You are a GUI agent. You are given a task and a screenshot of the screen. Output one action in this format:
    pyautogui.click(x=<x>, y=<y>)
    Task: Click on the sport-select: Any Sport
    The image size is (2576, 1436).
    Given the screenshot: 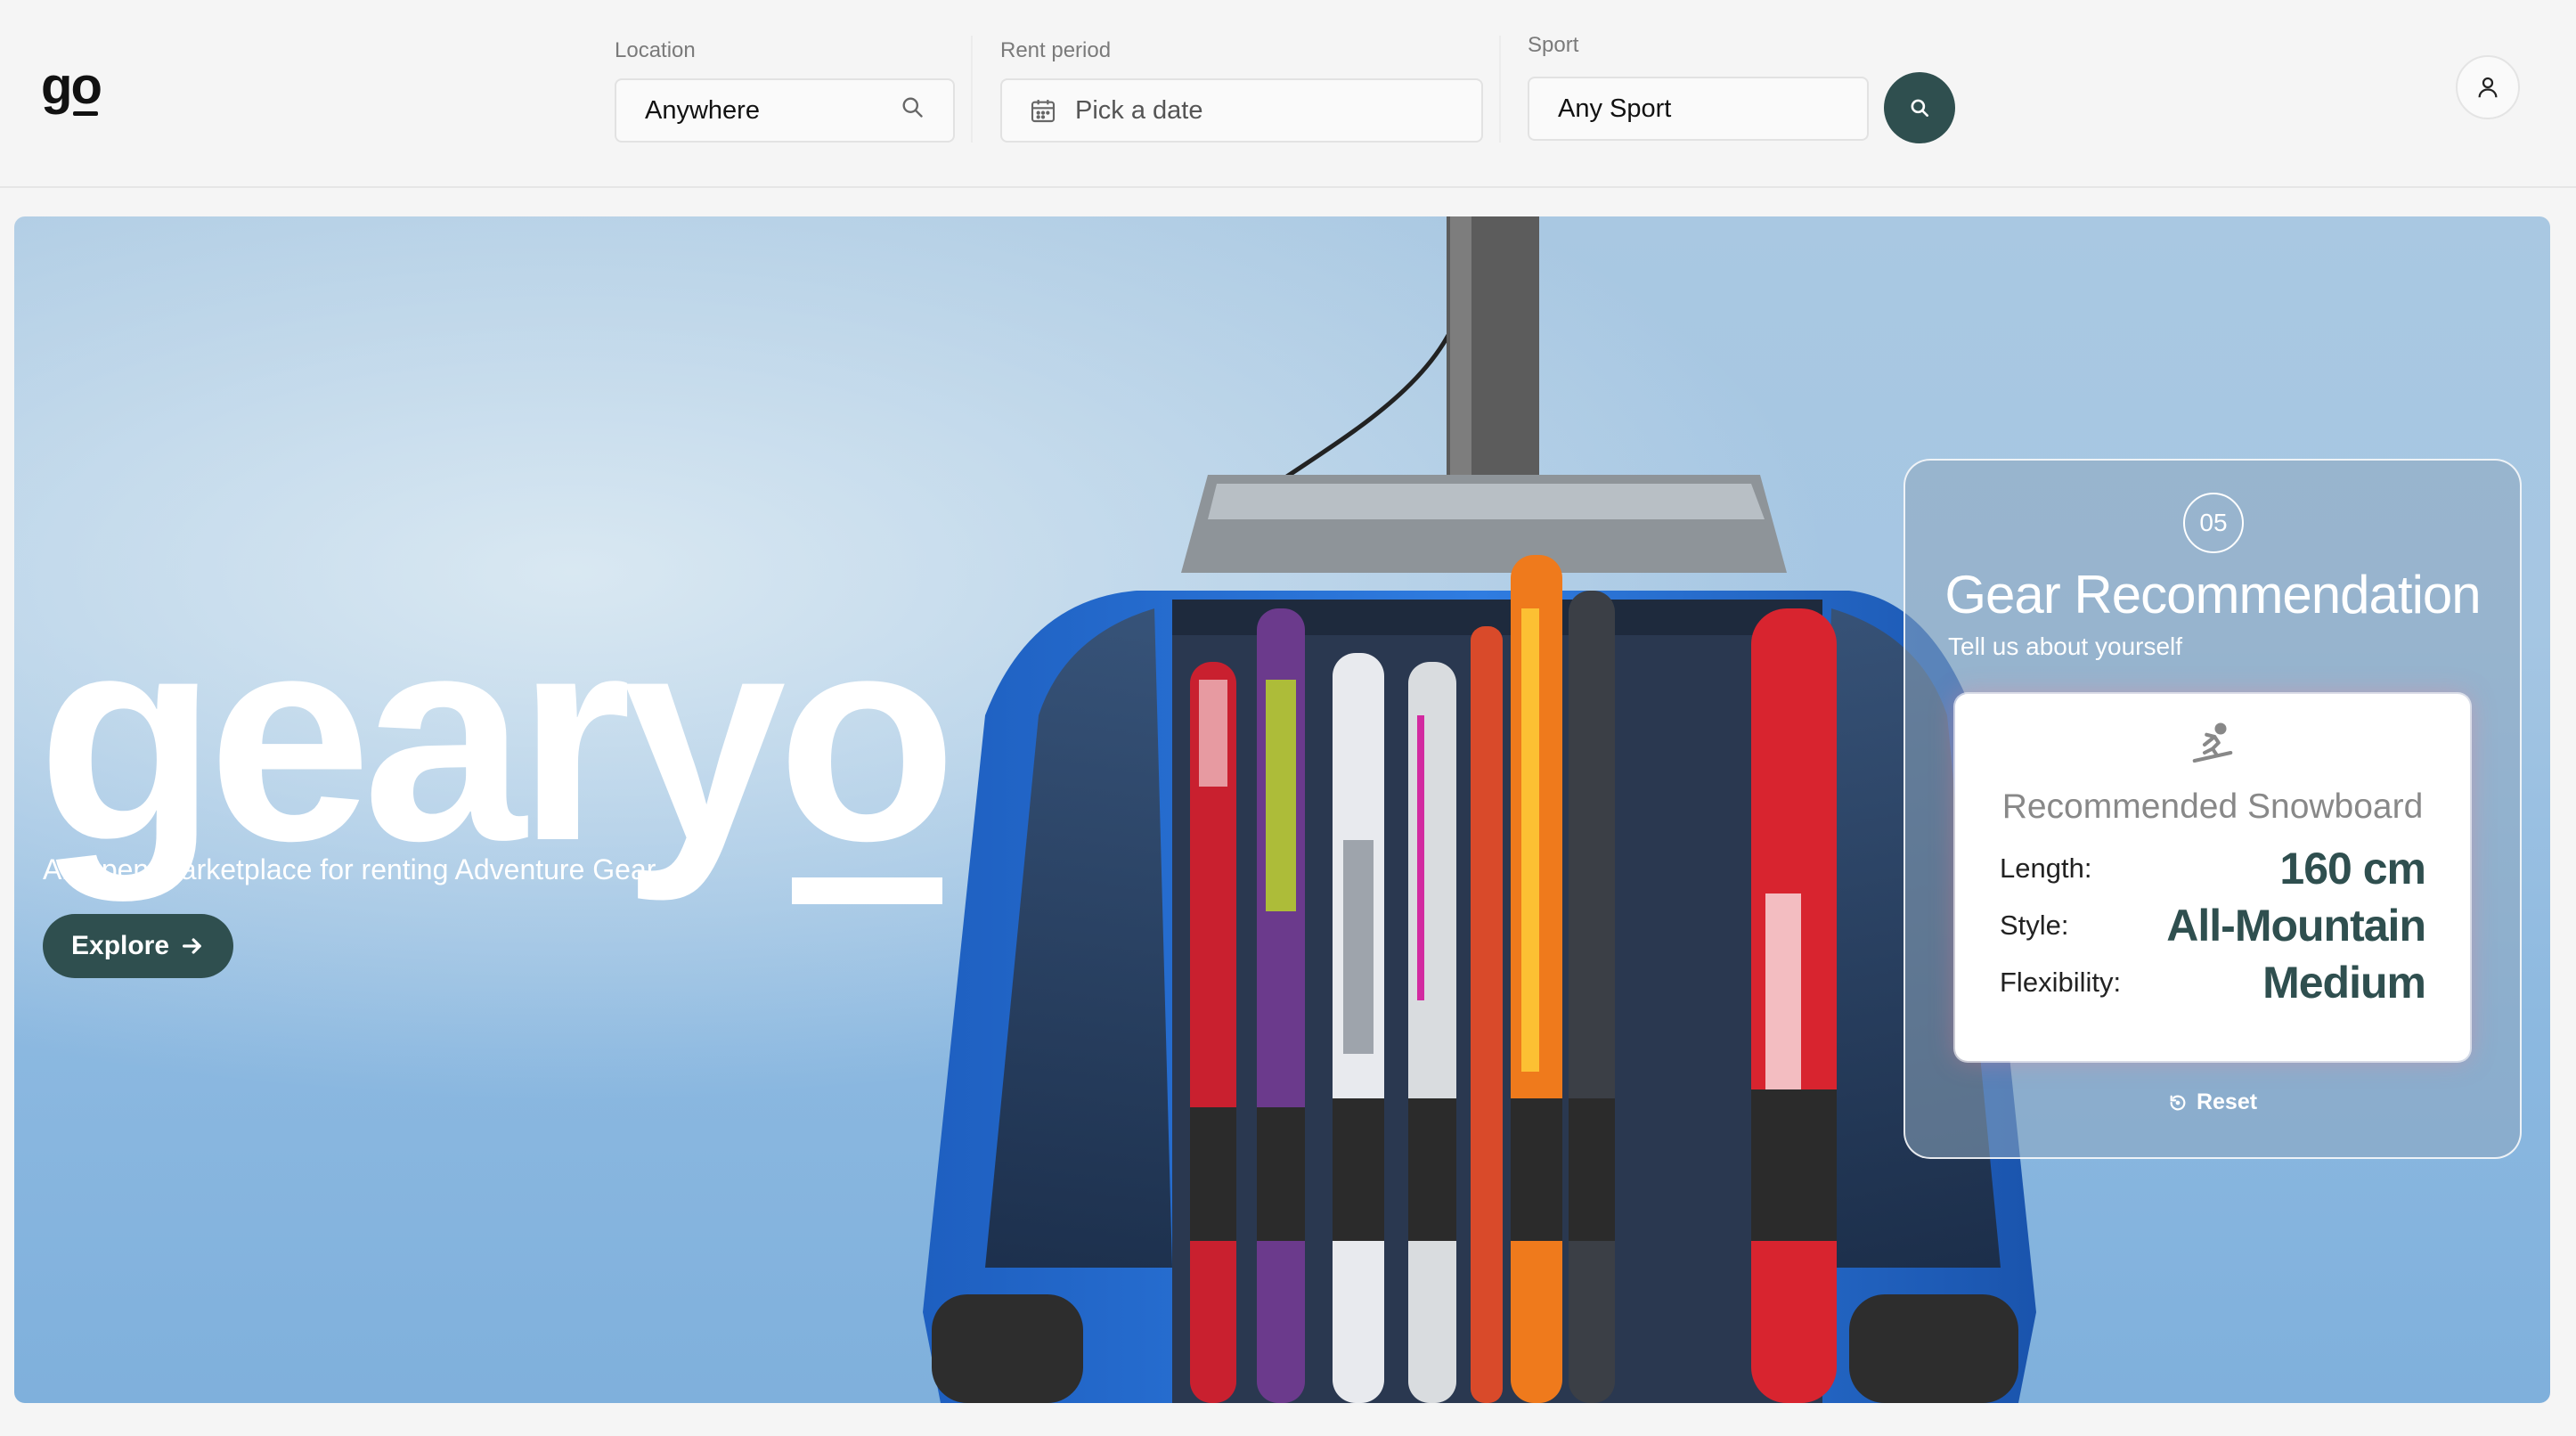 What is the action you would take?
    pyautogui.click(x=1699, y=109)
    